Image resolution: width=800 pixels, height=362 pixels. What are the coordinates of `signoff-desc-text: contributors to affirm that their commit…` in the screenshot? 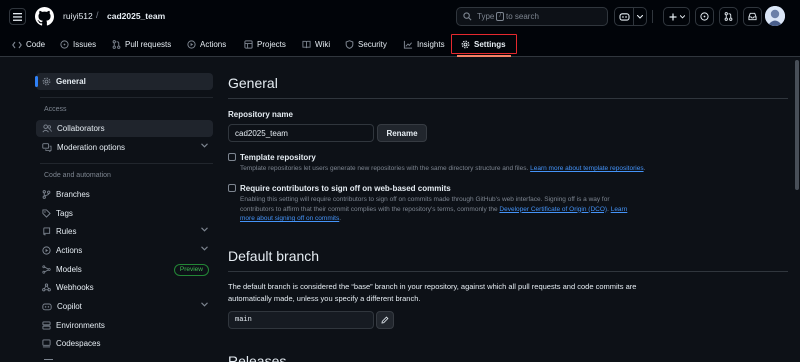 It's located at (369, 209).